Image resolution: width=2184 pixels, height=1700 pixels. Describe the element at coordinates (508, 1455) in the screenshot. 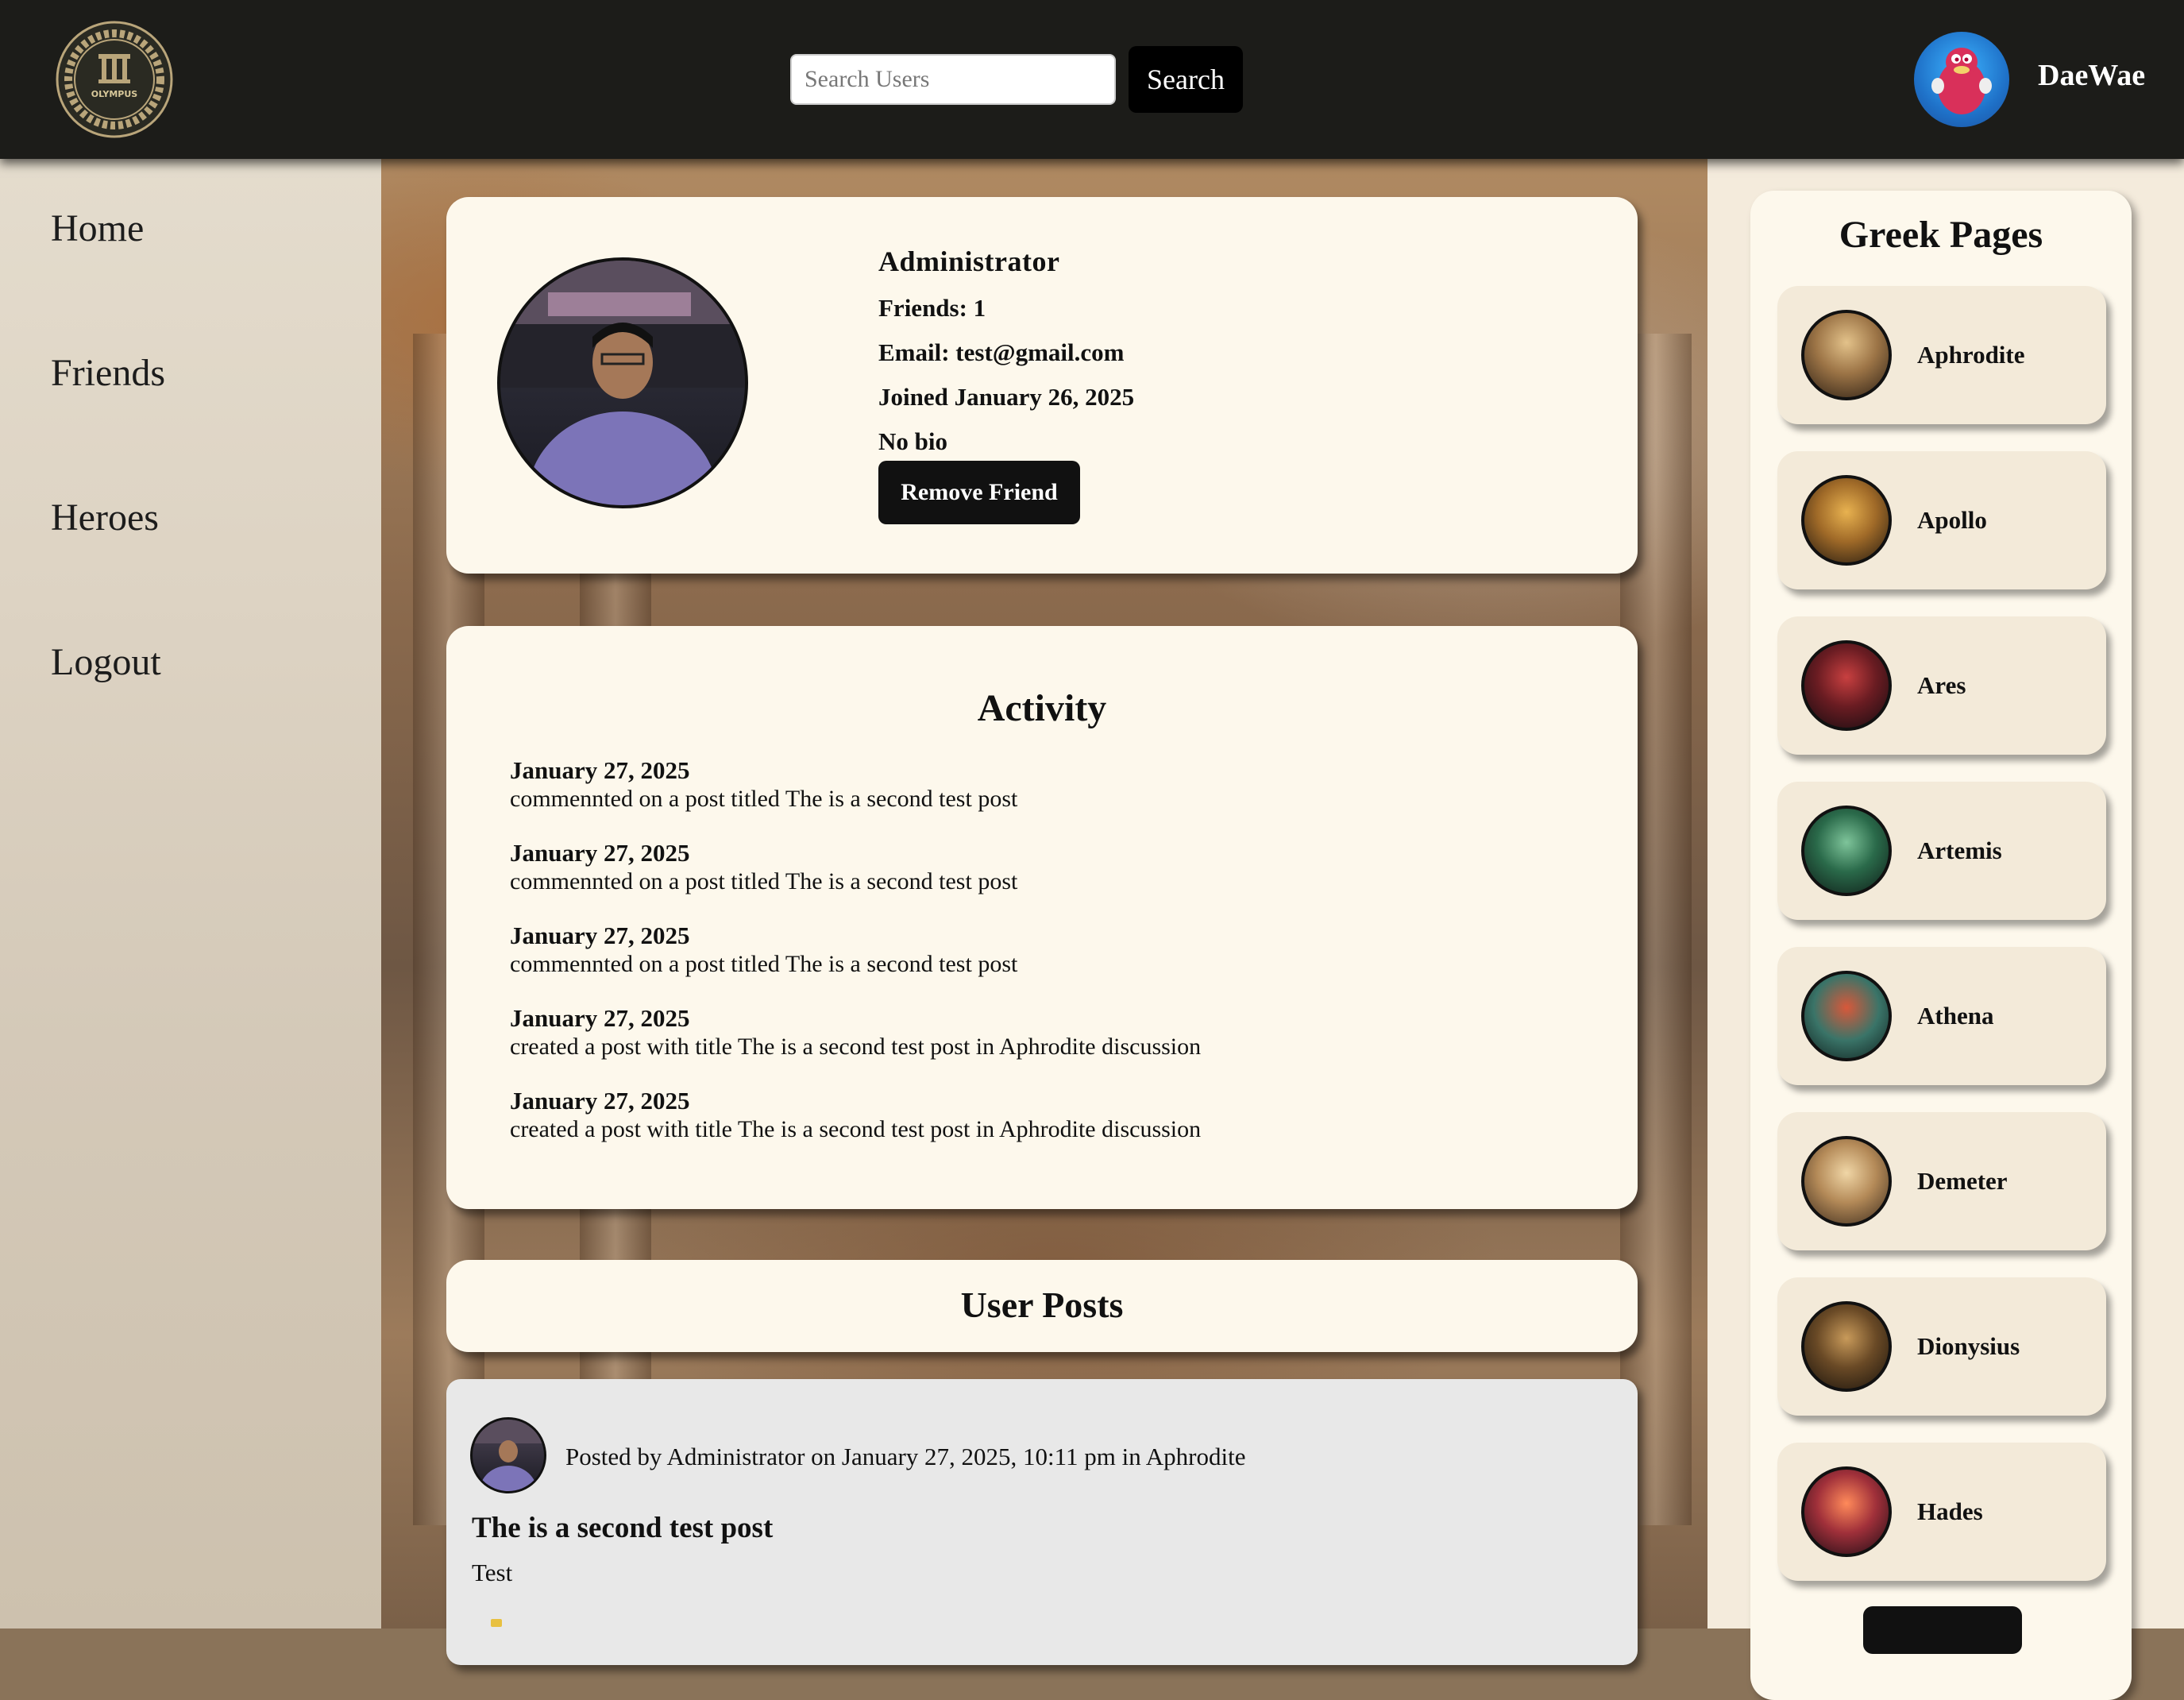

I see `post-author-avatar` at that location.